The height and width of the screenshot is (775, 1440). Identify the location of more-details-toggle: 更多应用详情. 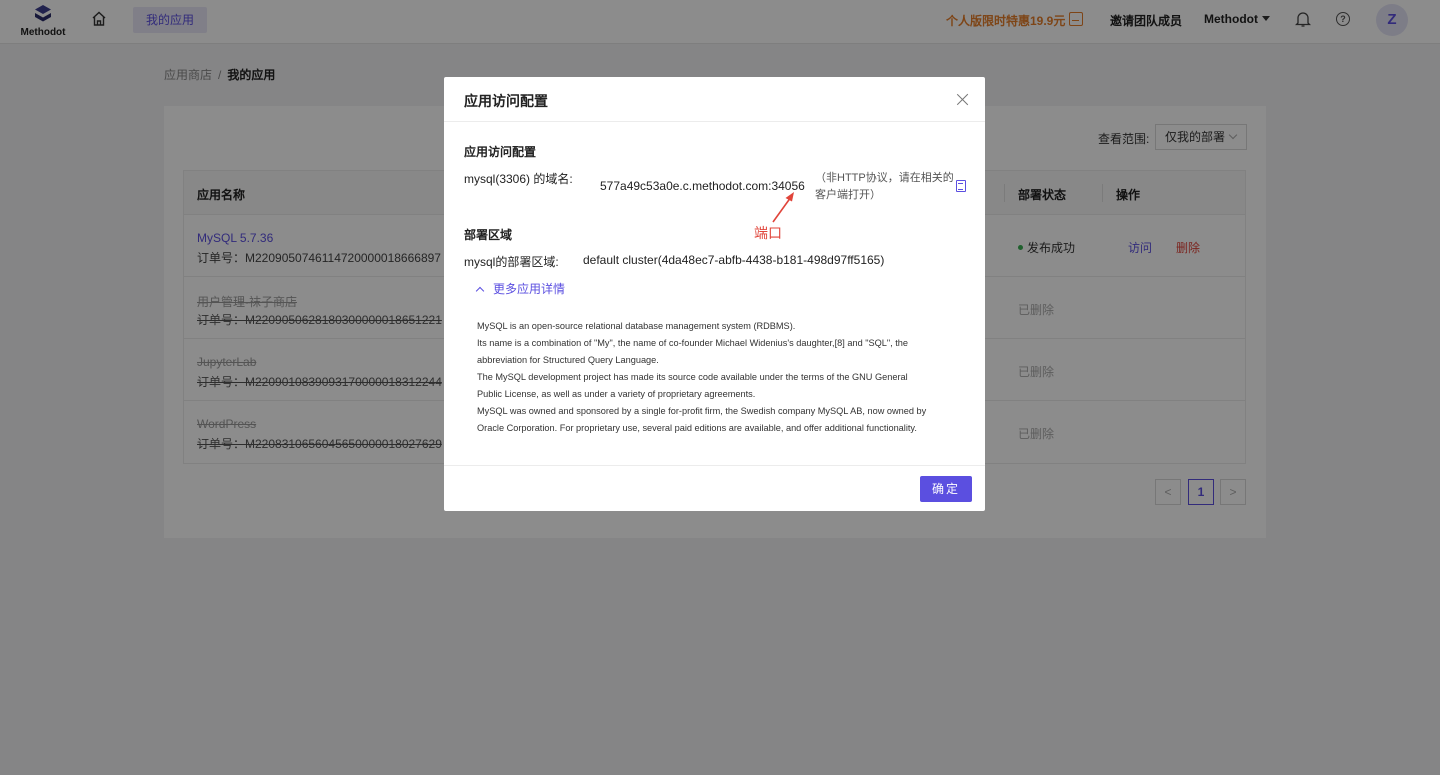
(520, 288).